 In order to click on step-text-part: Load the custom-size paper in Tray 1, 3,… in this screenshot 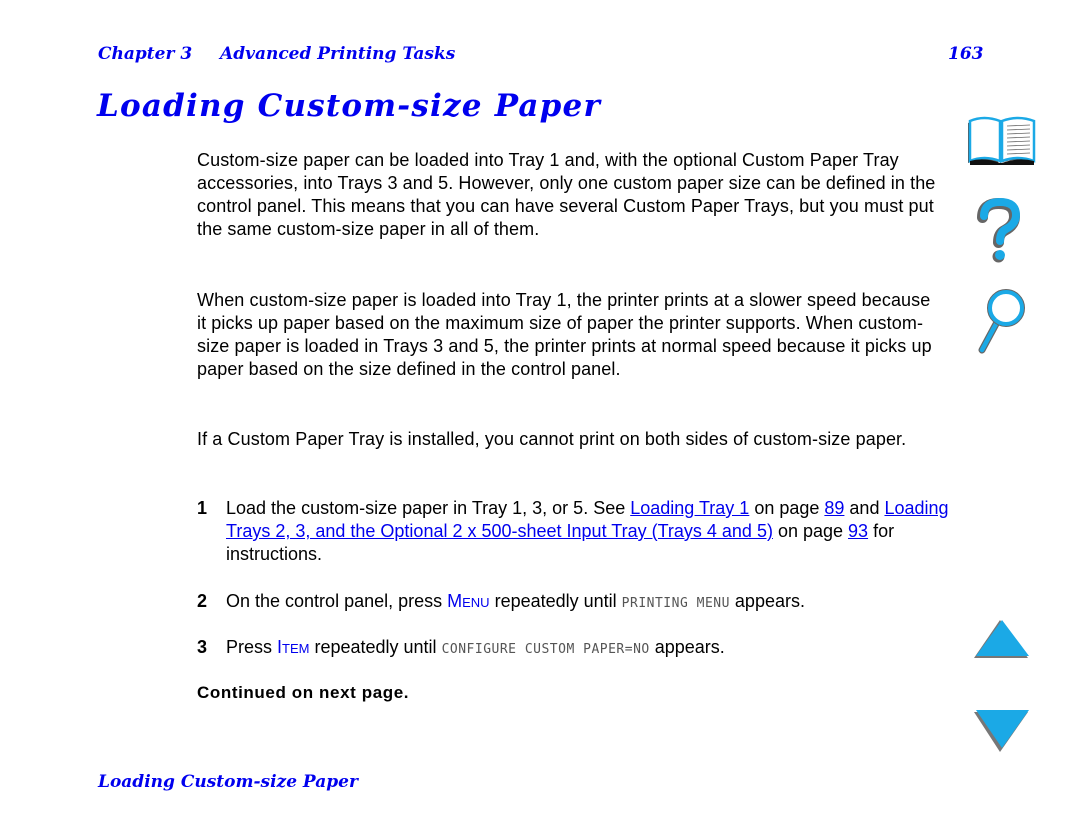, I will do `click(428, 508)`.